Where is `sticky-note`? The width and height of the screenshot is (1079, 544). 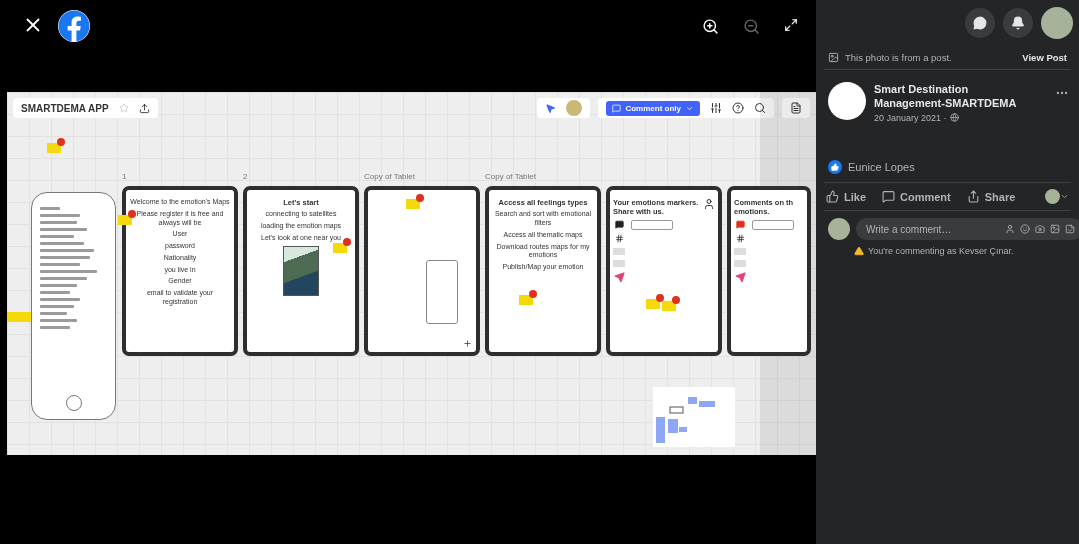
sticky-note is located at coordinates (19, 317).